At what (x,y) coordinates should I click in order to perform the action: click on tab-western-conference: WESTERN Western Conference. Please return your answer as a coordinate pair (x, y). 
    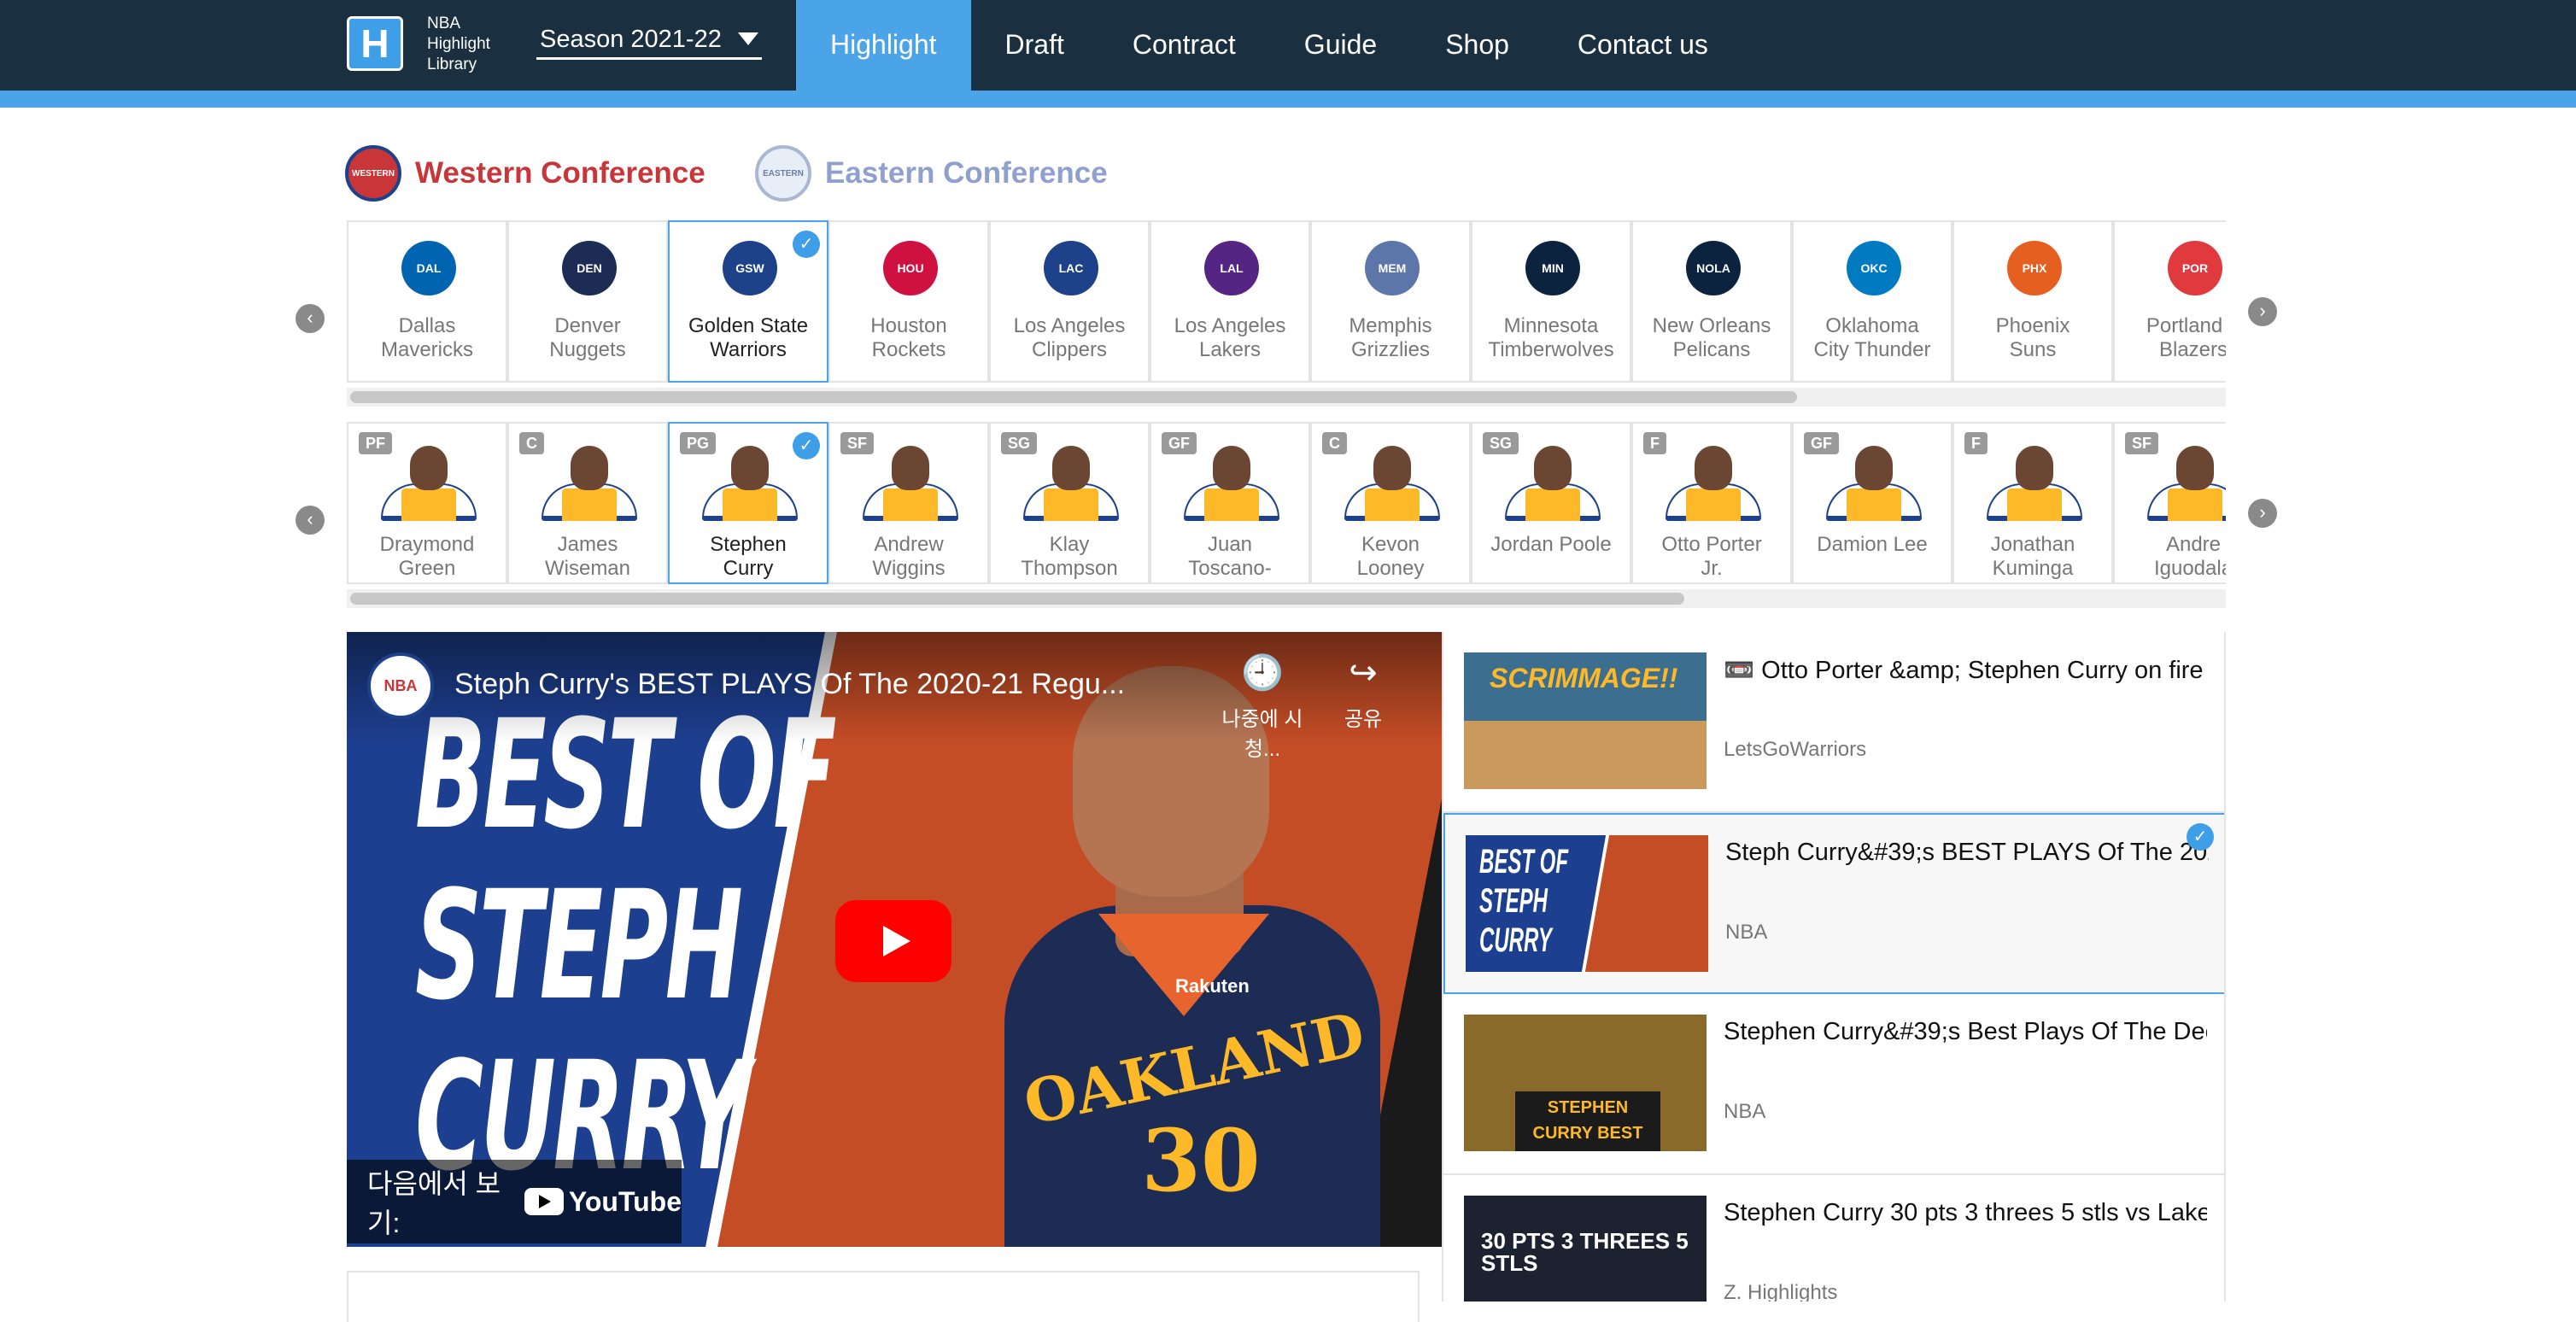
    Looking at the image, I should click on (525, 173).